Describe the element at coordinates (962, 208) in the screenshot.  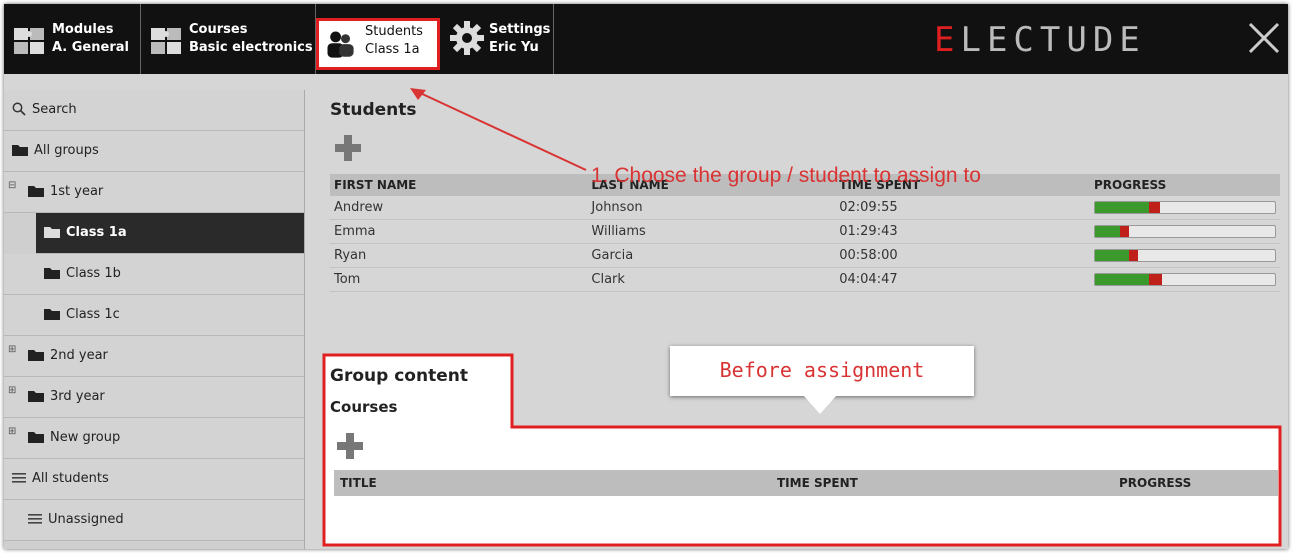
I see `cell-time-spent: 02:09:55` at that location.